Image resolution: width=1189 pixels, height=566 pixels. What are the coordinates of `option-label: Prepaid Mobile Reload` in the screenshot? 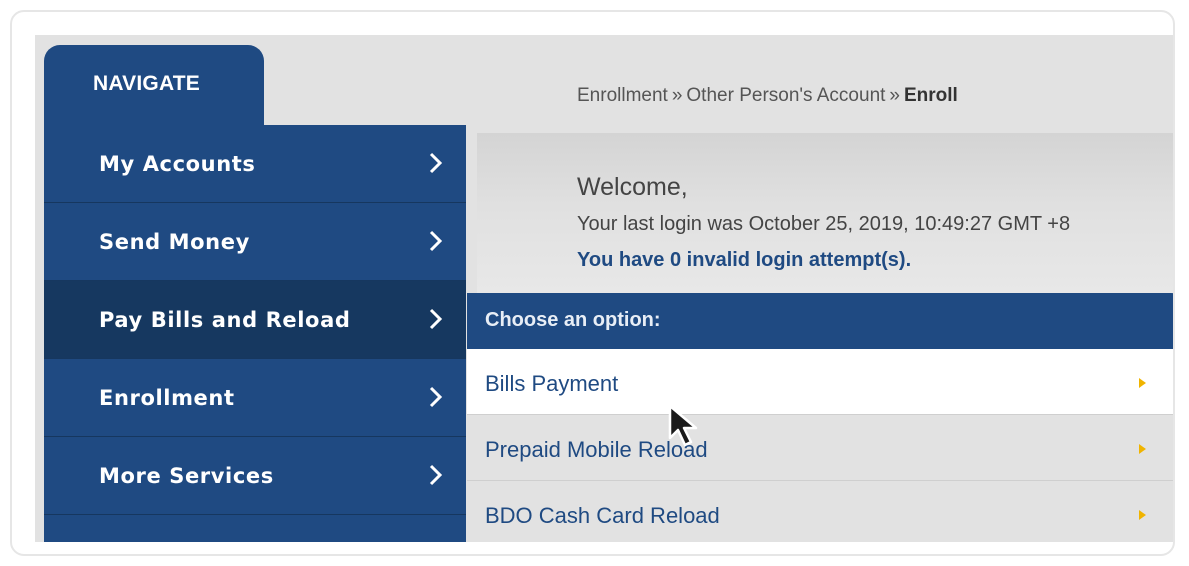 It's located at (596, 449).